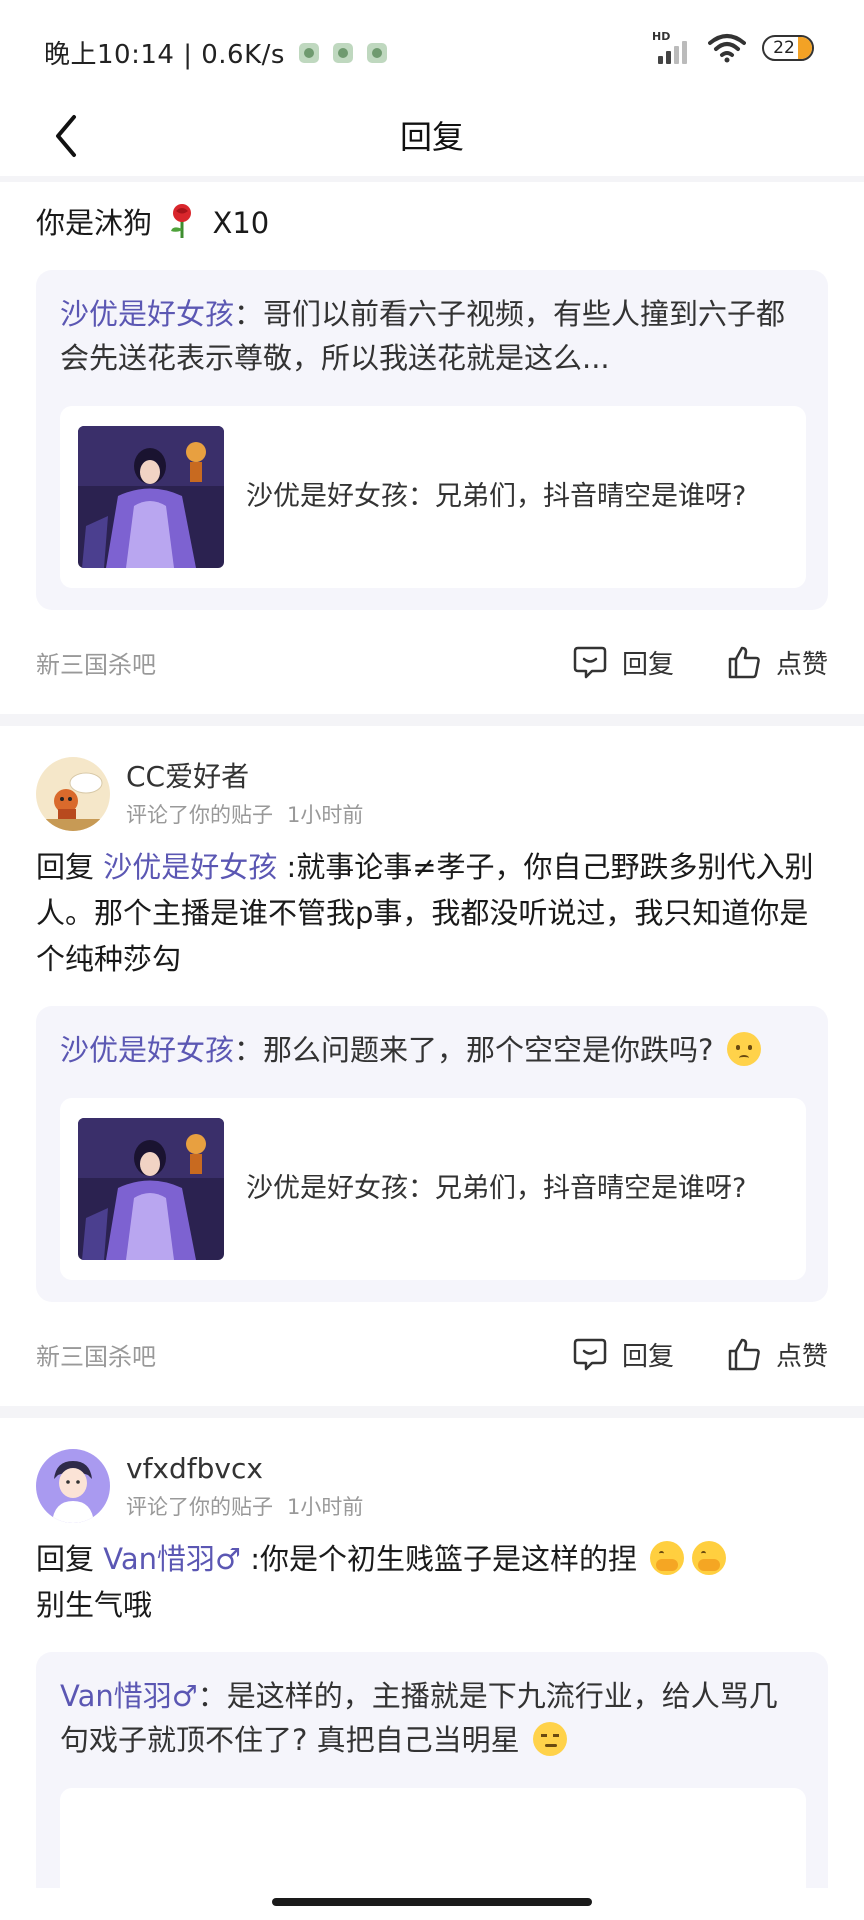 The width and height of the screenshot is (864, 1920). Describe the element at coordinates (432, 221) in the screenshot. I see `comment-text: 你是沐狗 X10` at that location.